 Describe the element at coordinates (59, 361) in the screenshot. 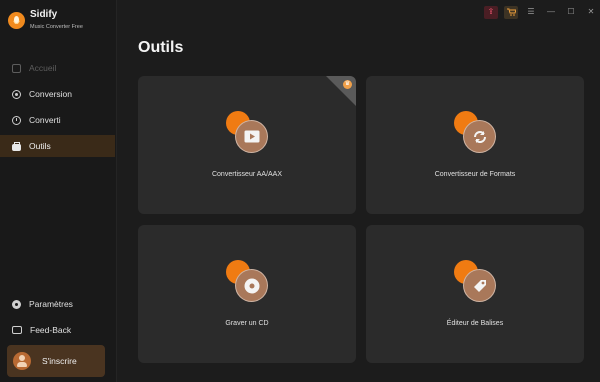

I see `signin-label: S'inscrire` at that location.